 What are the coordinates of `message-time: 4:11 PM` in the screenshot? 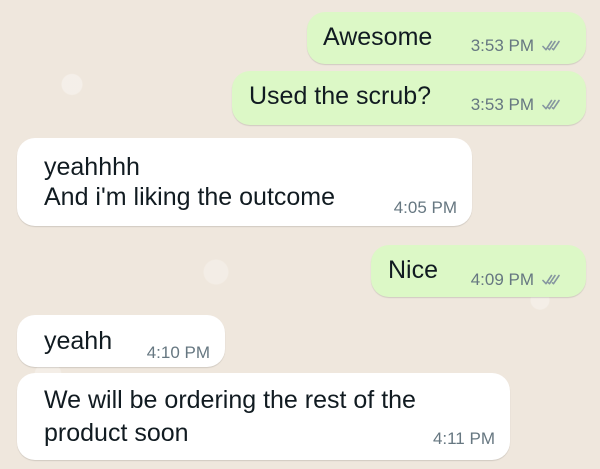 It's located at (463, 438).